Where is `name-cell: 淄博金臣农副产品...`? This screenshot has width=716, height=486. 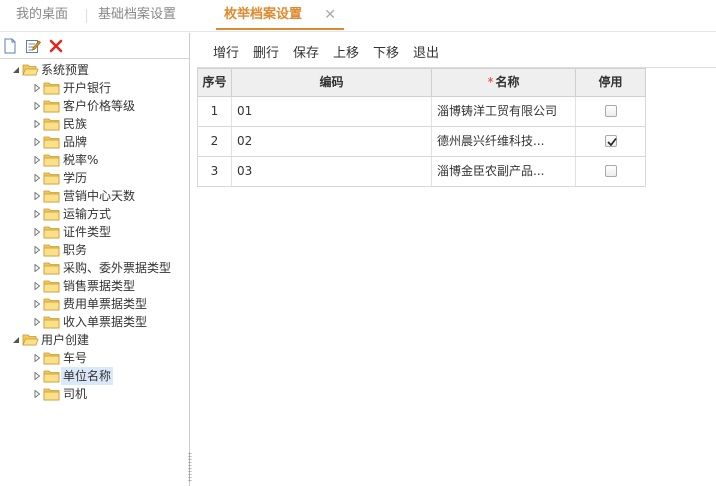
name-cell: 淄博金臣农副产品... is located at coordinates (504, 171).